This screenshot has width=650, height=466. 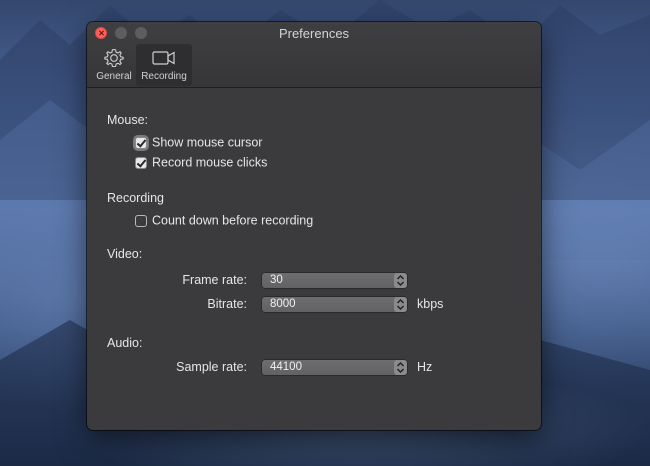 What do you see at coordinates (233, 220) in the screenshot?
I see `count-down-label: Count down before recording` at bounding box center [233, 220].